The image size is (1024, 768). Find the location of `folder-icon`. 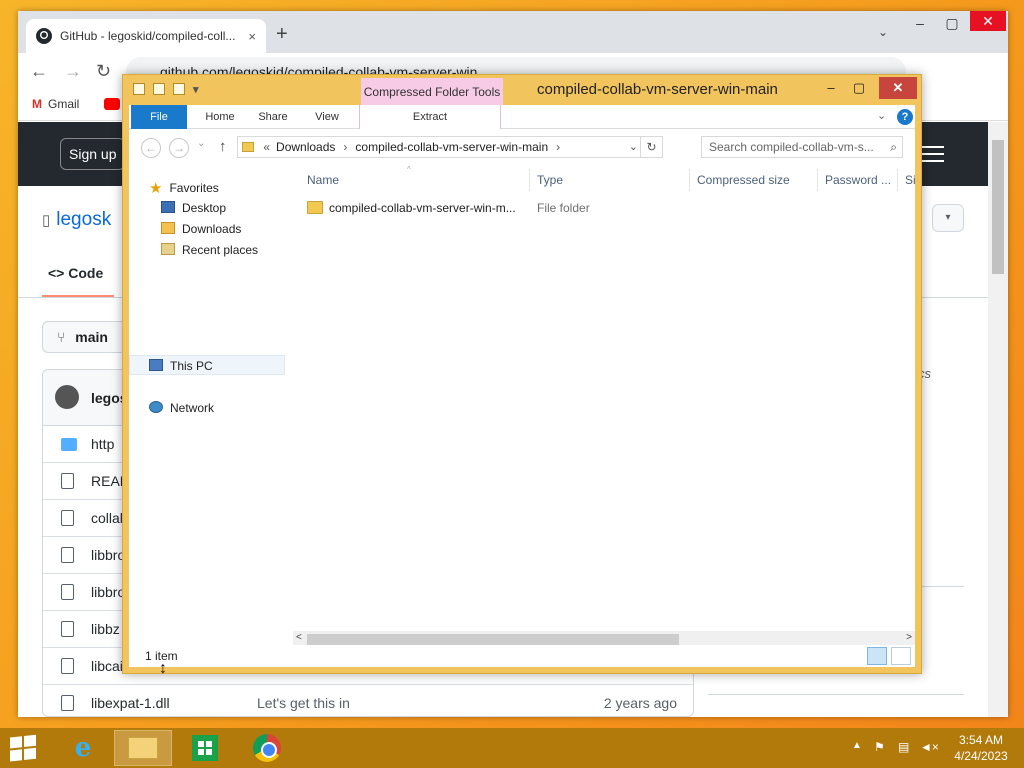

folder-icon is located at coordinates (139, 89).